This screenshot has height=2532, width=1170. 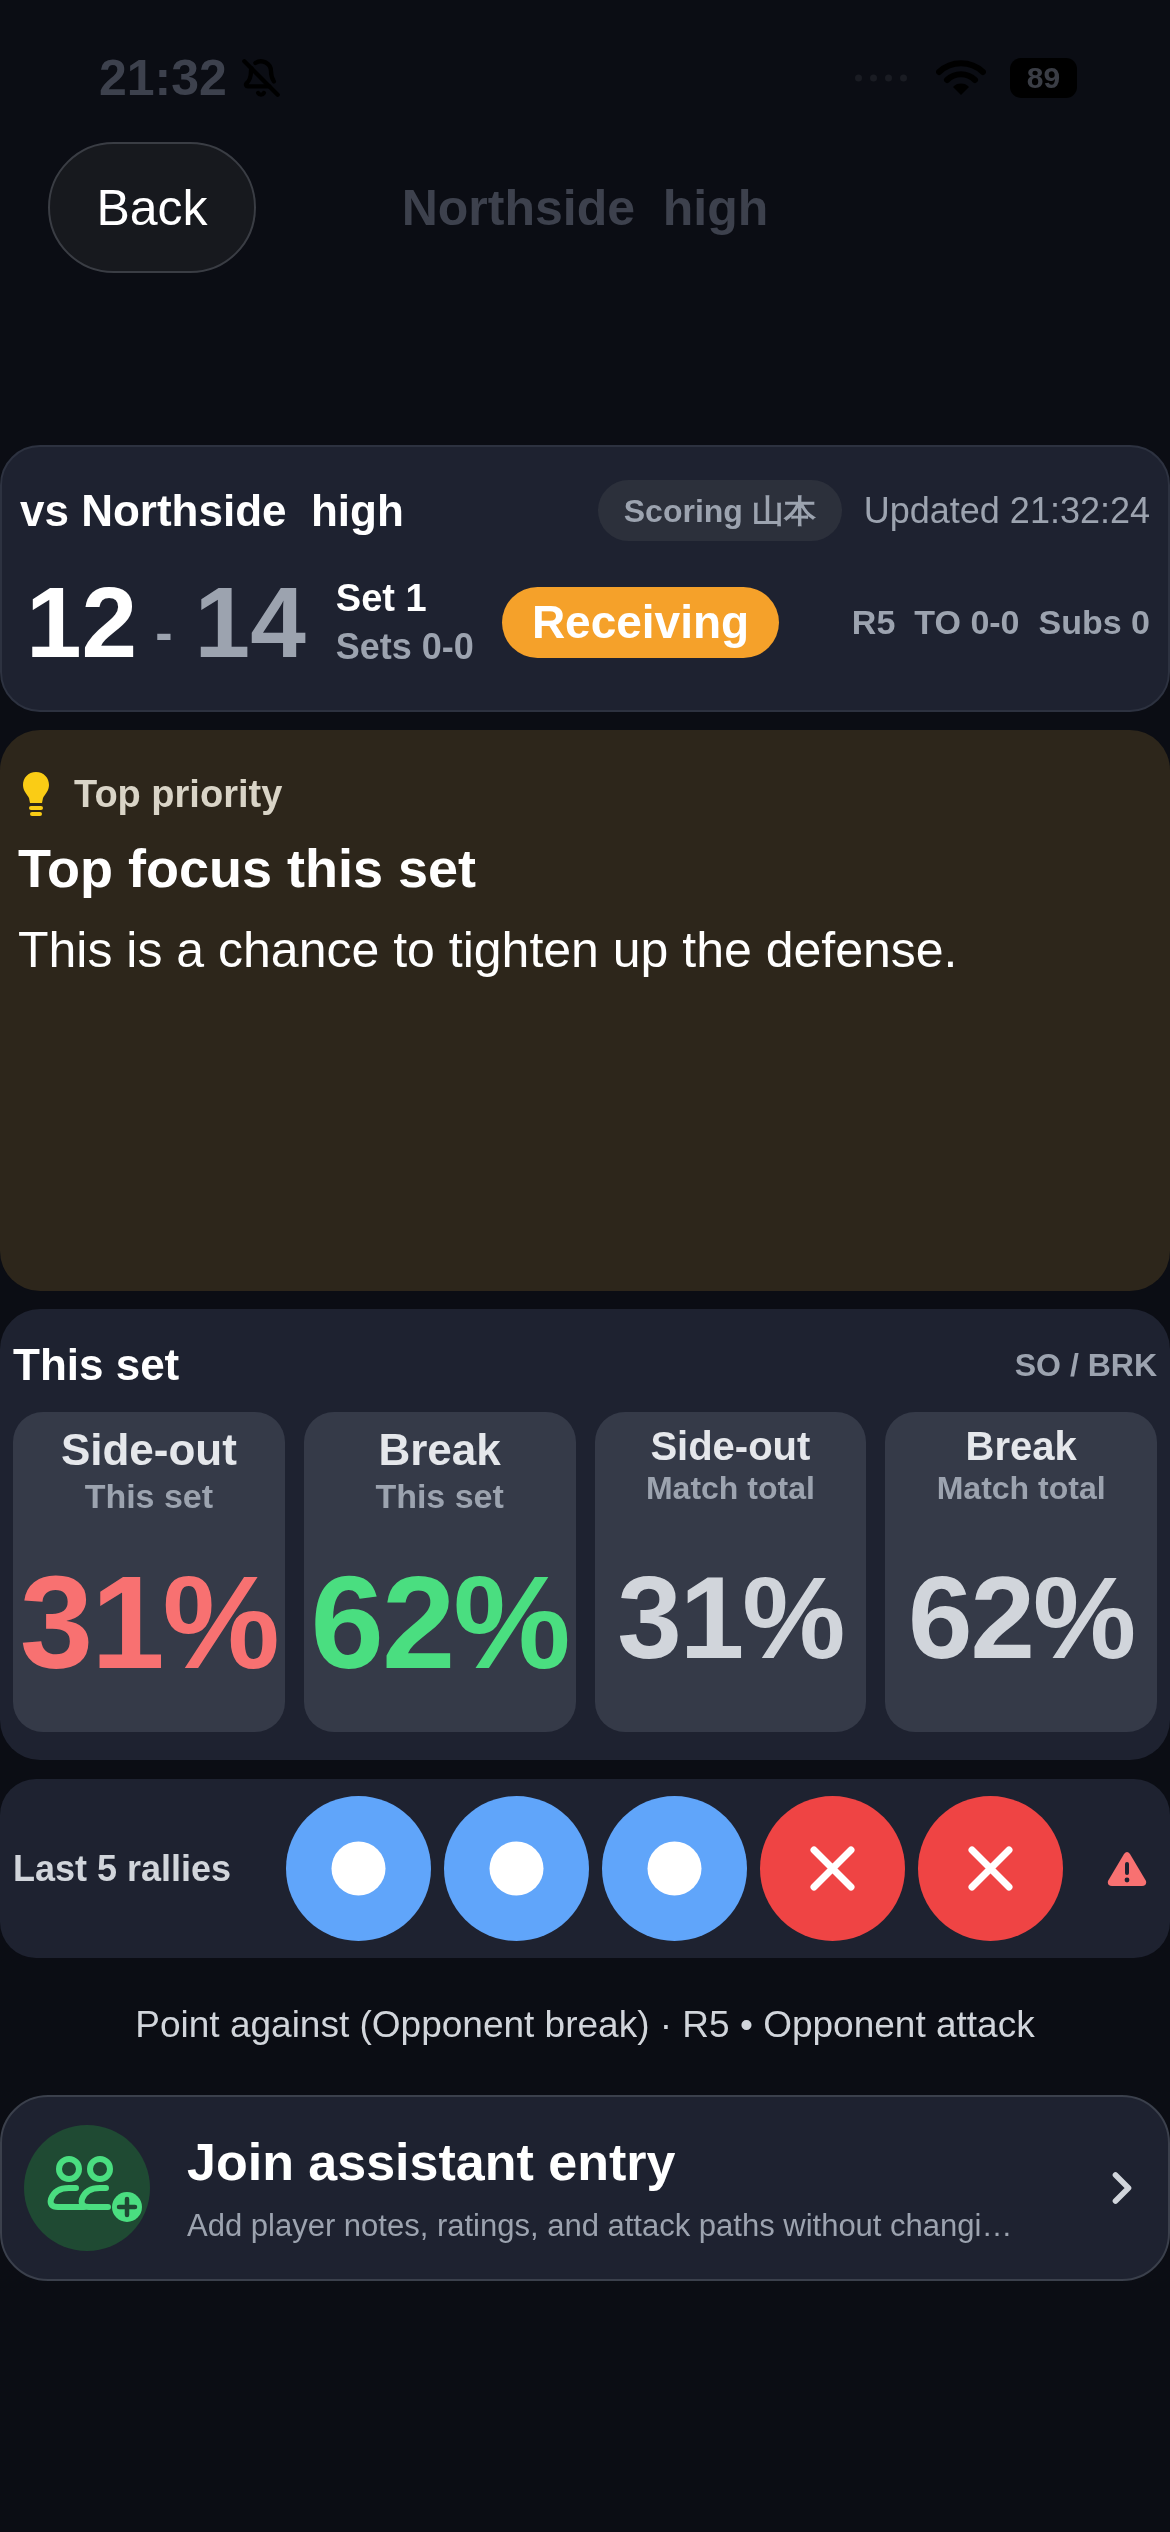 What do you see at coordinates (152, 207) in the screenshot?
I see `back-button: Back` at bounding box center [152, 207].